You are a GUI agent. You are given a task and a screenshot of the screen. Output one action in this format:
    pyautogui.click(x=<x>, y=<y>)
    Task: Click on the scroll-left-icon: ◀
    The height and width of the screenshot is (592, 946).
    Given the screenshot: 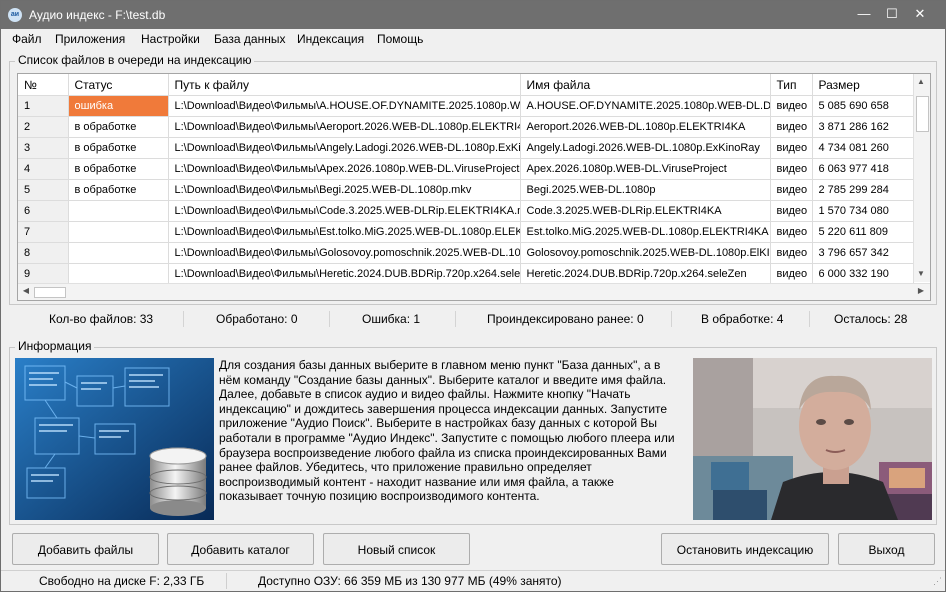 What is the action you would take?
    pyautogui.click(x=26, y=291)
    